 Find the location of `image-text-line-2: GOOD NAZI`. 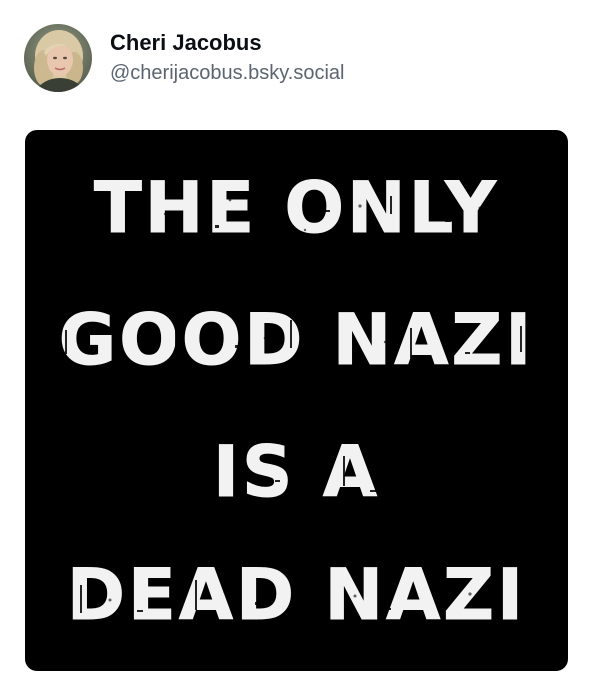

image-text-line-2: GOOD NAZI is located at coordinates (296, 340).